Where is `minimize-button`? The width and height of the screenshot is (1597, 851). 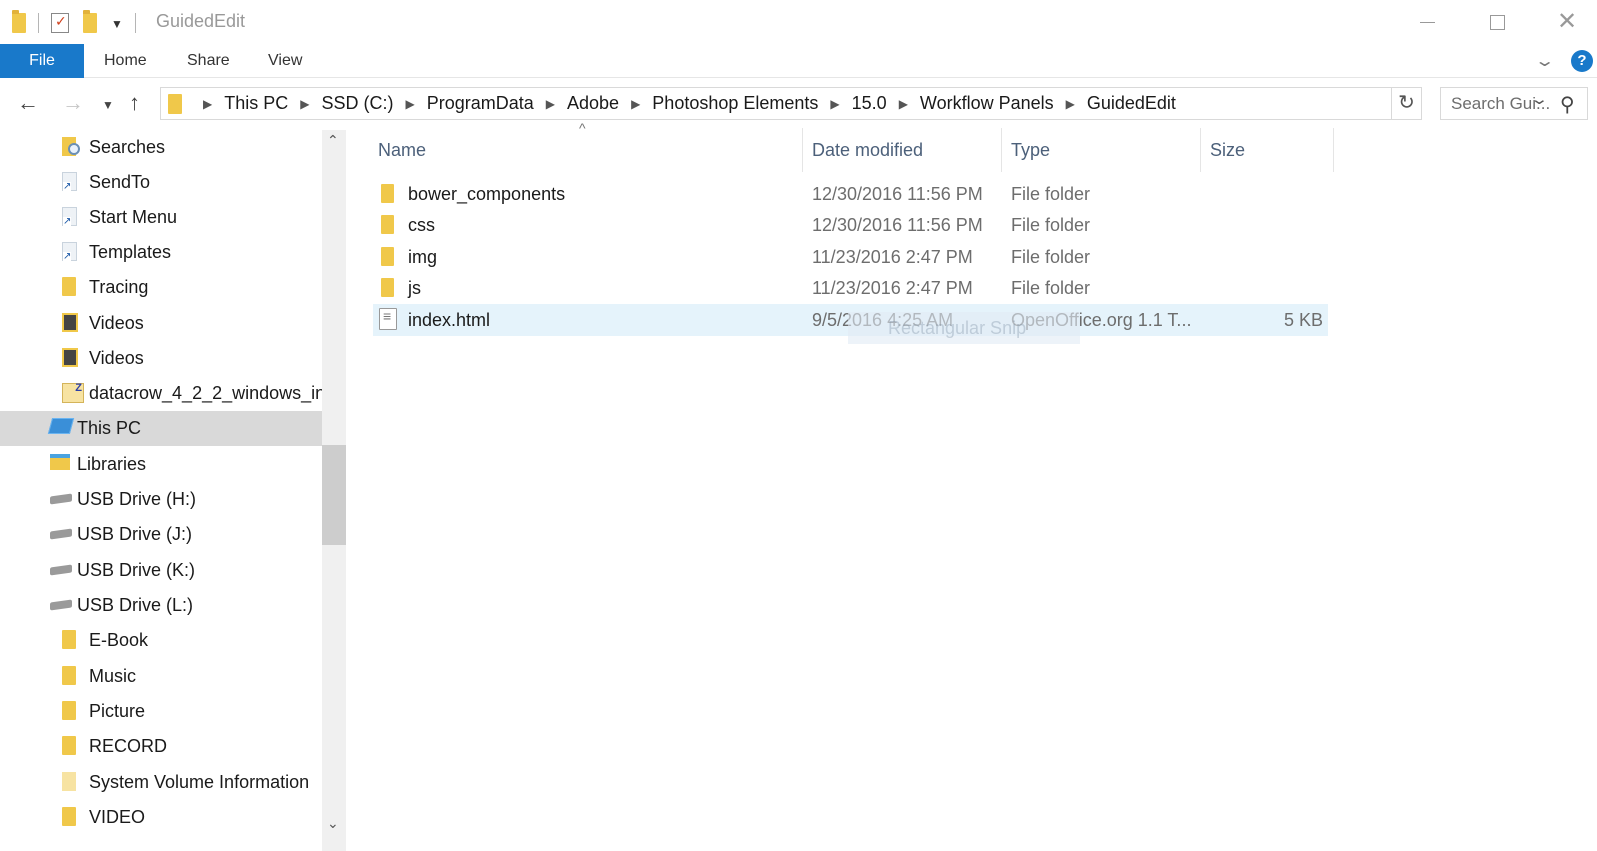 minimize-button is located at coordinates (1427, 22).